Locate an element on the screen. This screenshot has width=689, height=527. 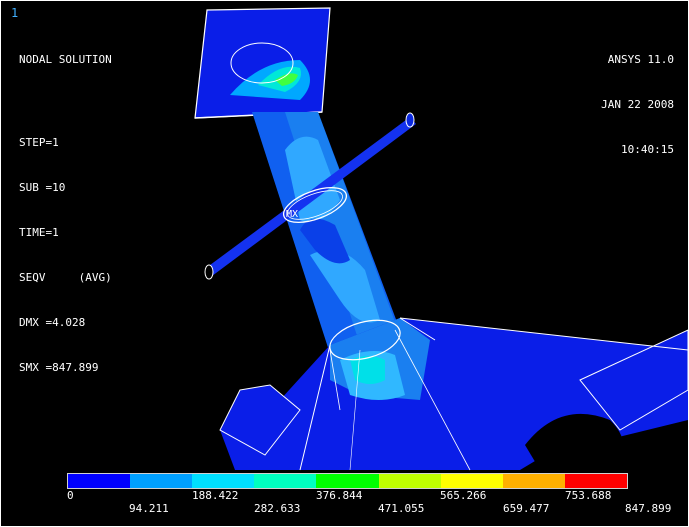
time-label: TIME=1 is located at coordinates (39, 232).